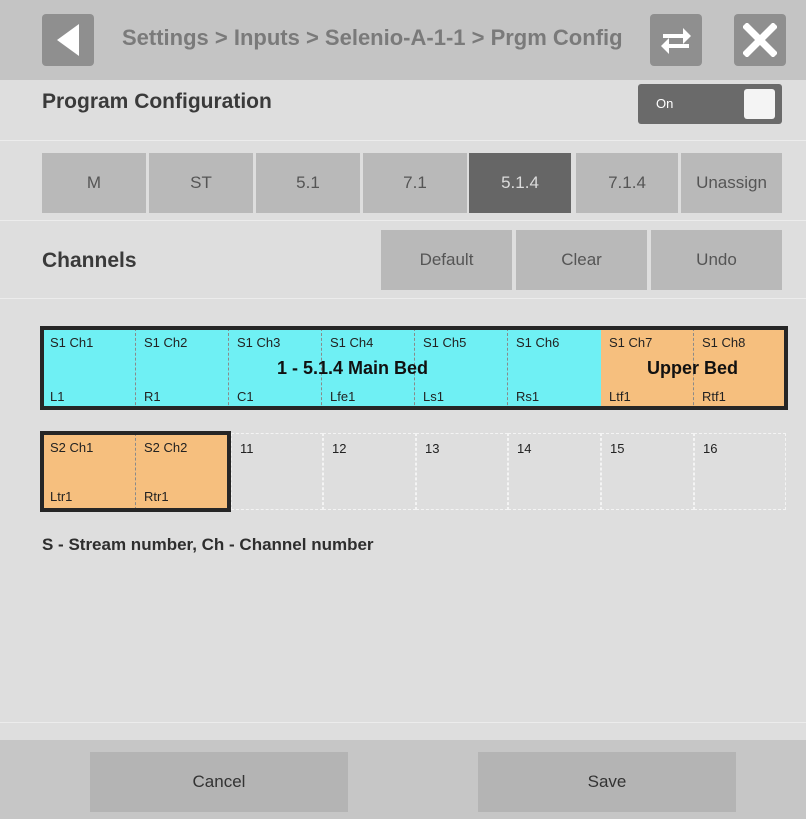 Image resolution: width=806 pixels, height=819 pixels. What do you see at coordinates (731, 183) in the screenshot?
I see `config-button-unassign: Unassign` at bounding box center [731, 183].